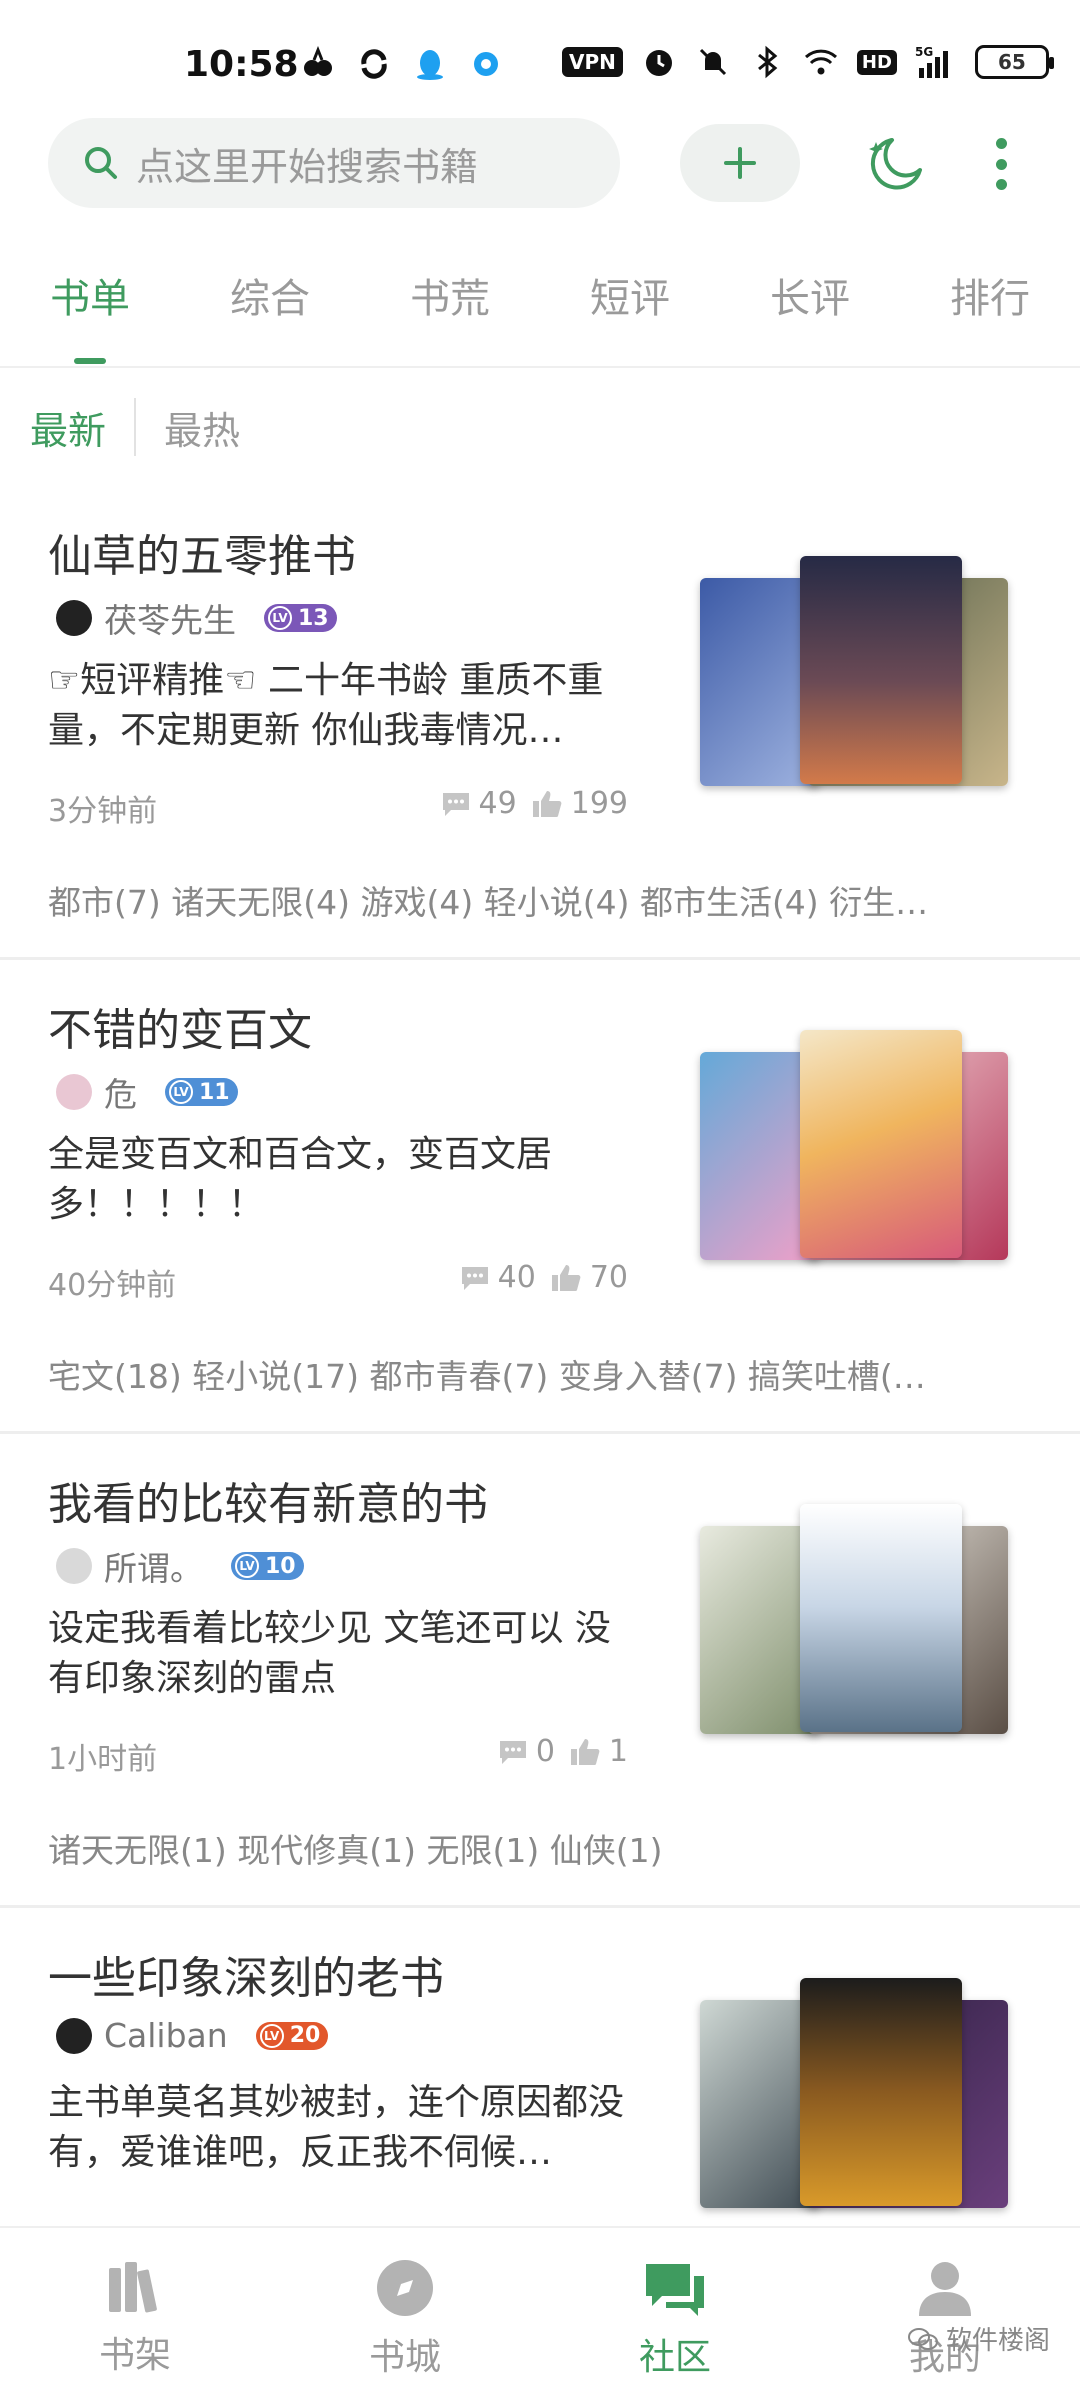 This screenshot has width=1080, height=2400. I want to click on comment-count: 0, so click(526, 1751).